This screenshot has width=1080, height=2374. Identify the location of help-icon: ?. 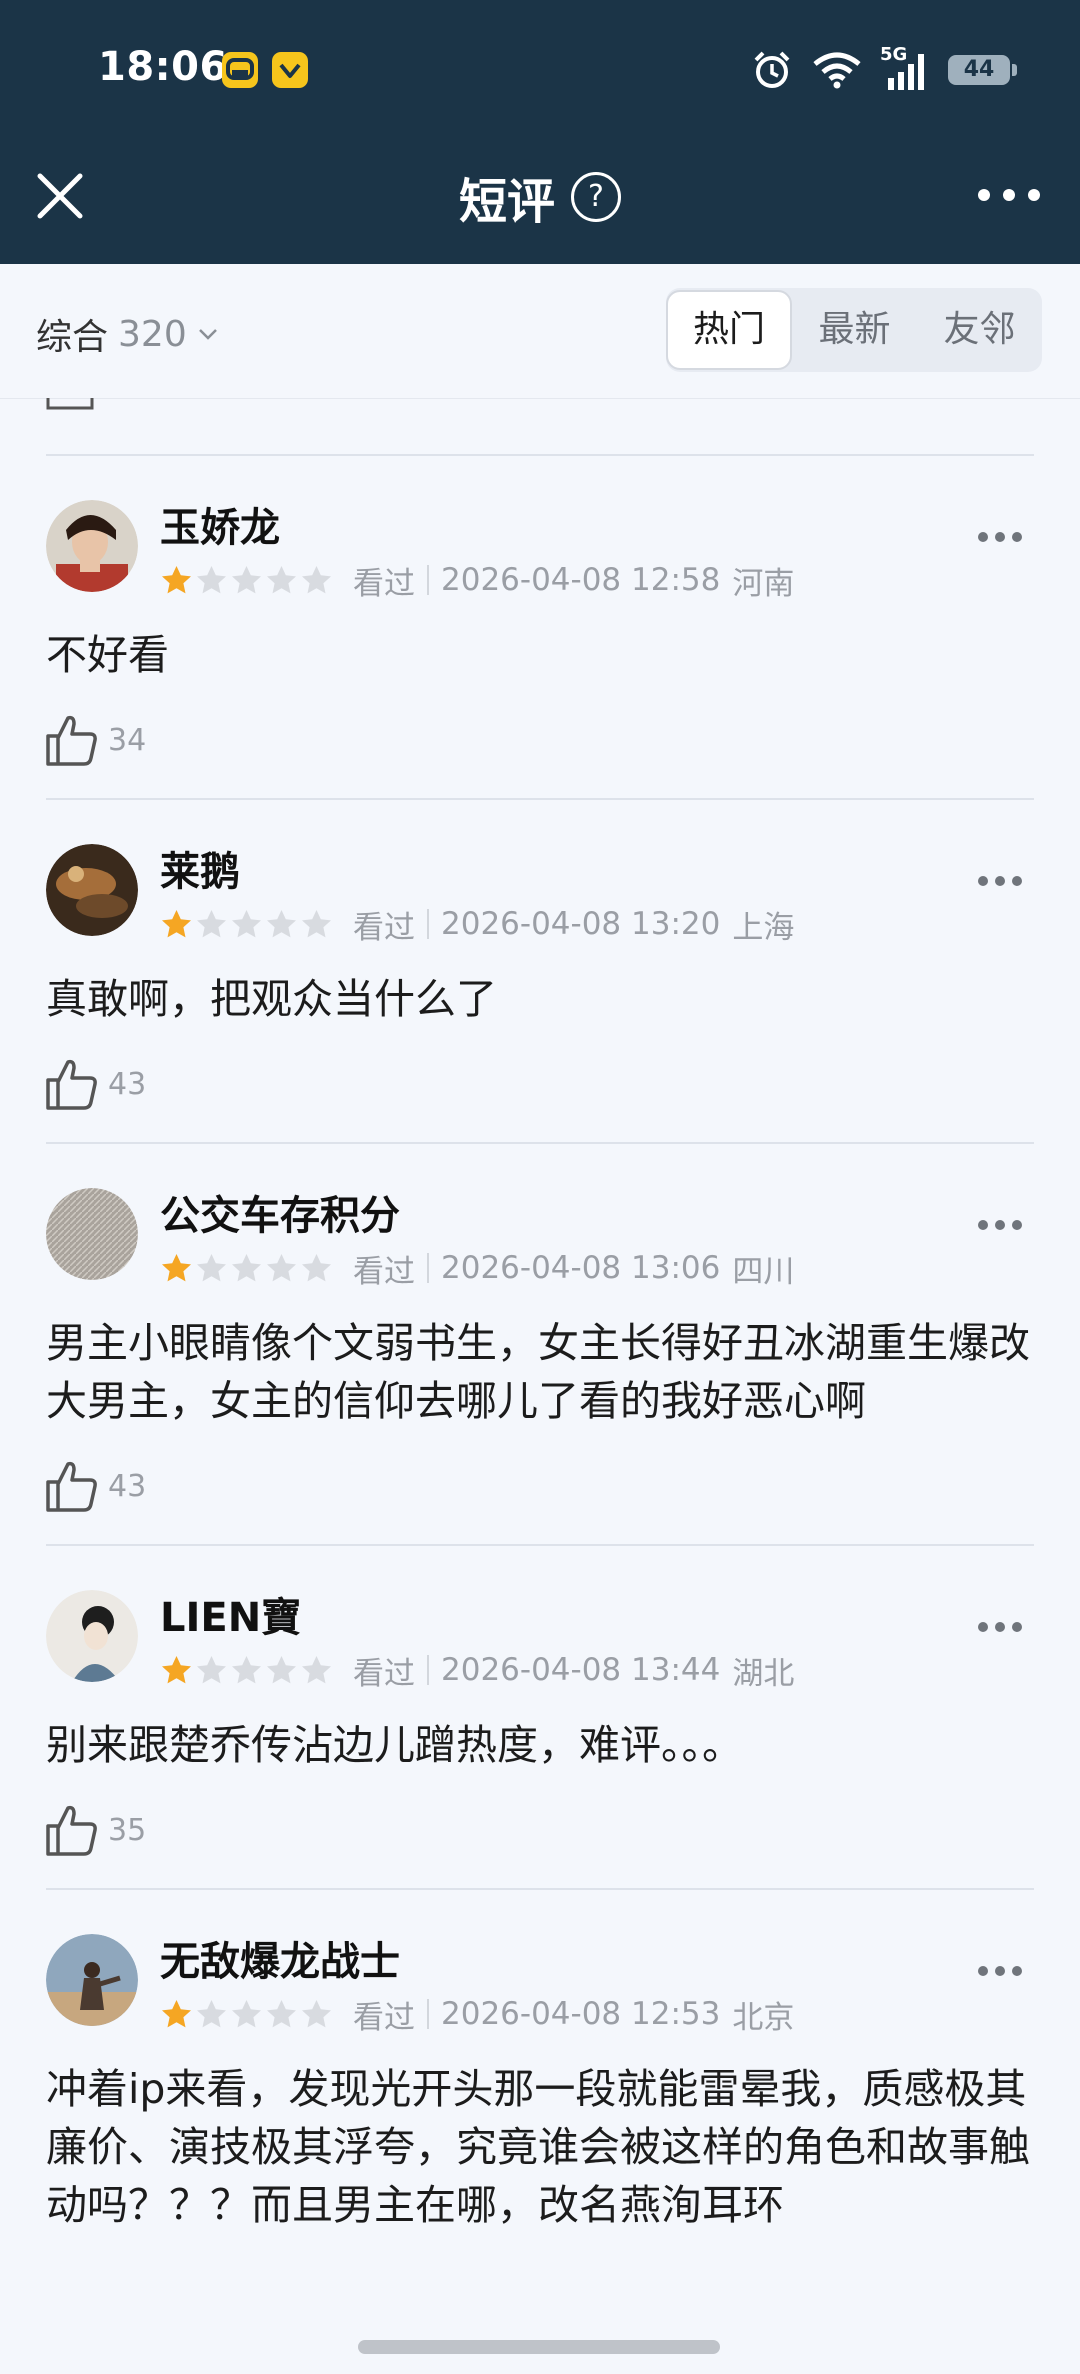
(596, 197).